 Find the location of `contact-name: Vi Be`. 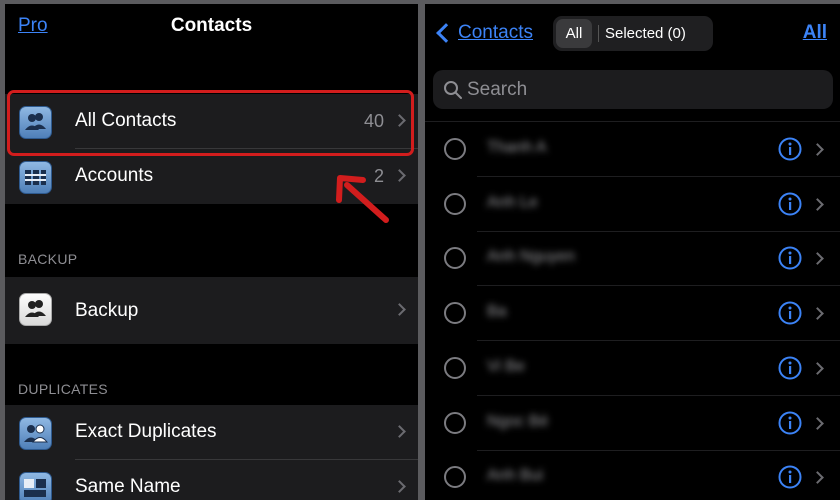

contact-name: Vi Be is located at coordinates (506, 366).